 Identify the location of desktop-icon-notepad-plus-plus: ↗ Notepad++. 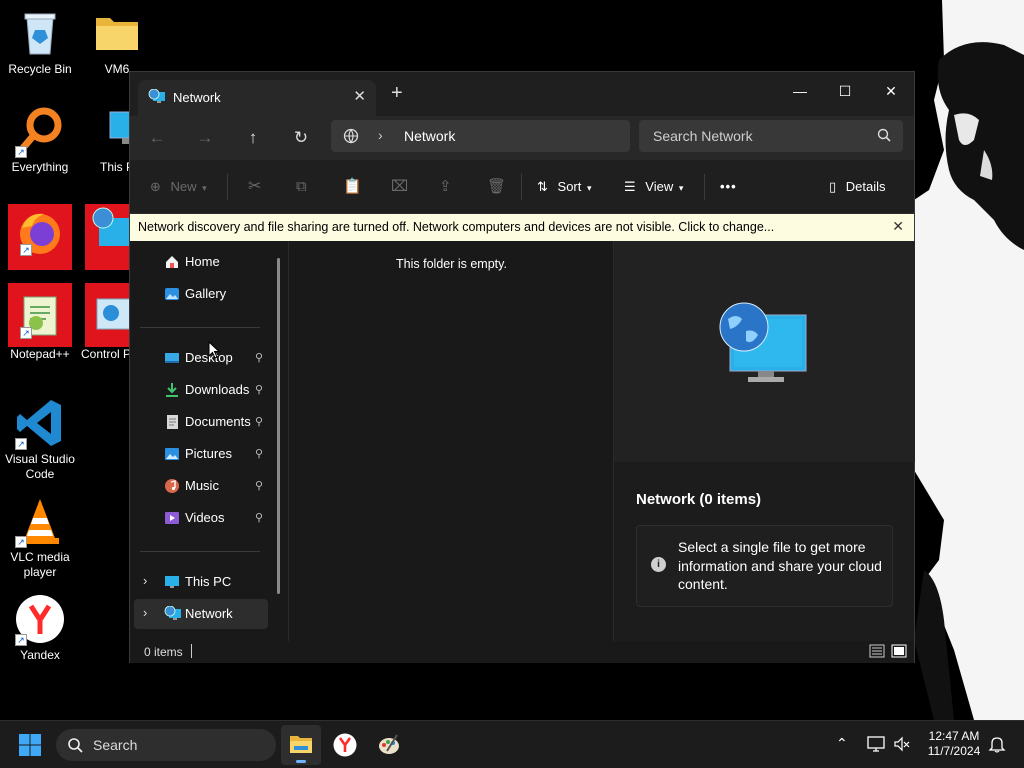
(40, 322).